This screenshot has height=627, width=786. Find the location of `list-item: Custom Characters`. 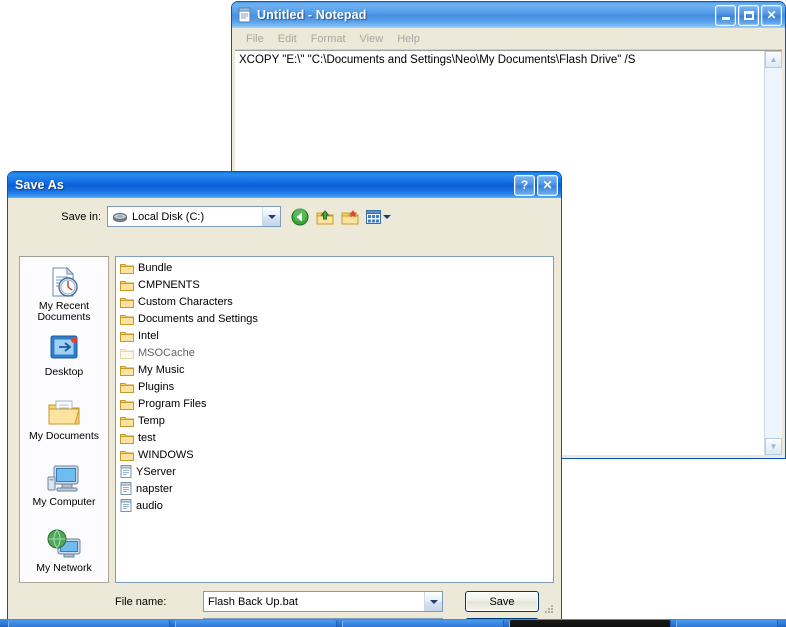

list-item: Custom Characters is located at coordinates (336, 301).